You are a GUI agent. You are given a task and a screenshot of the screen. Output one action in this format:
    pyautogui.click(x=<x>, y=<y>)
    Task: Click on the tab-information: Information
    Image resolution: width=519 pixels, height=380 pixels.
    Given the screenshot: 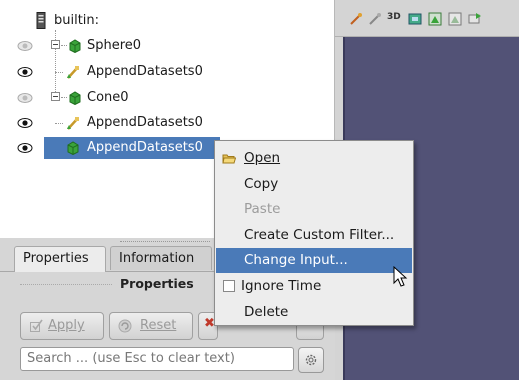 What is the action you would take?
    pyautogui.click(x=161, y=258)
    